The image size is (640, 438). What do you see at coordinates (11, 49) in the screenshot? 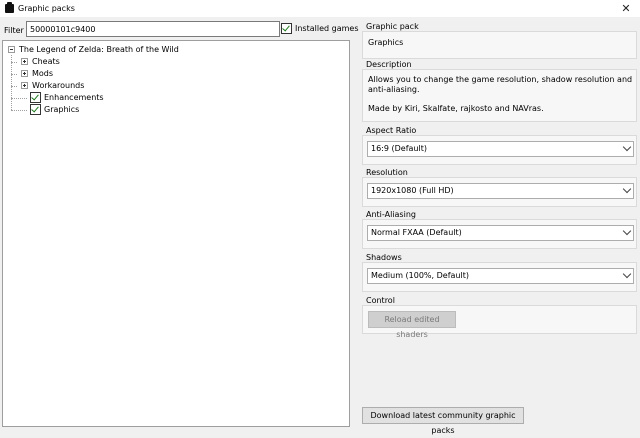
I see `minus-icon` at bounding box center [11, 49].